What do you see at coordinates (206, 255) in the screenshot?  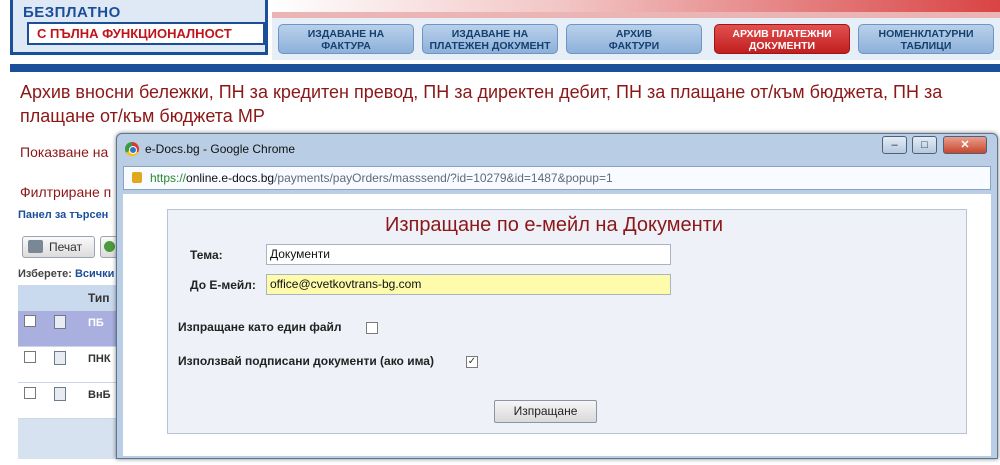 I see `subject-label: Тема:` at bounding box center [206, 255].